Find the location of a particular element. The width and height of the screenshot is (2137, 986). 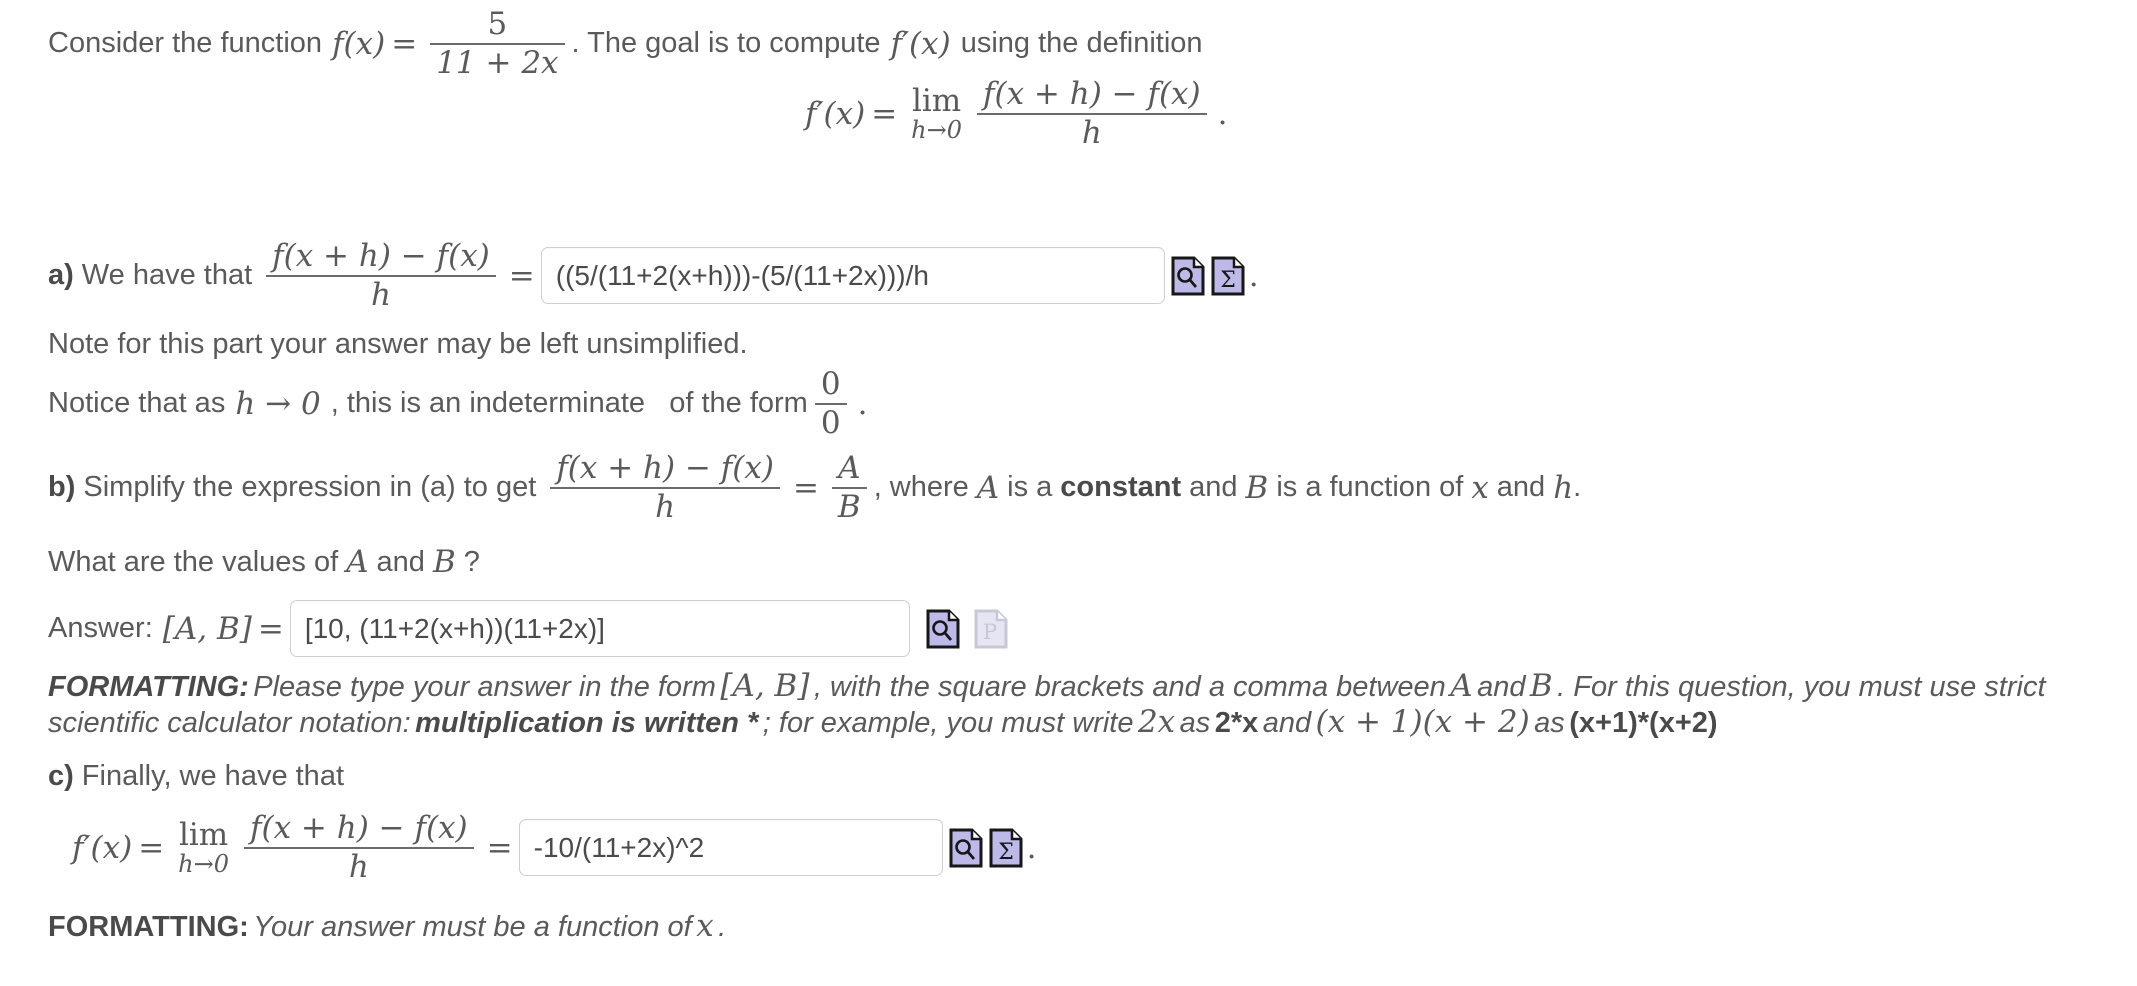

part-a-icon-group: Σ is located at coordinates (1205, 276).